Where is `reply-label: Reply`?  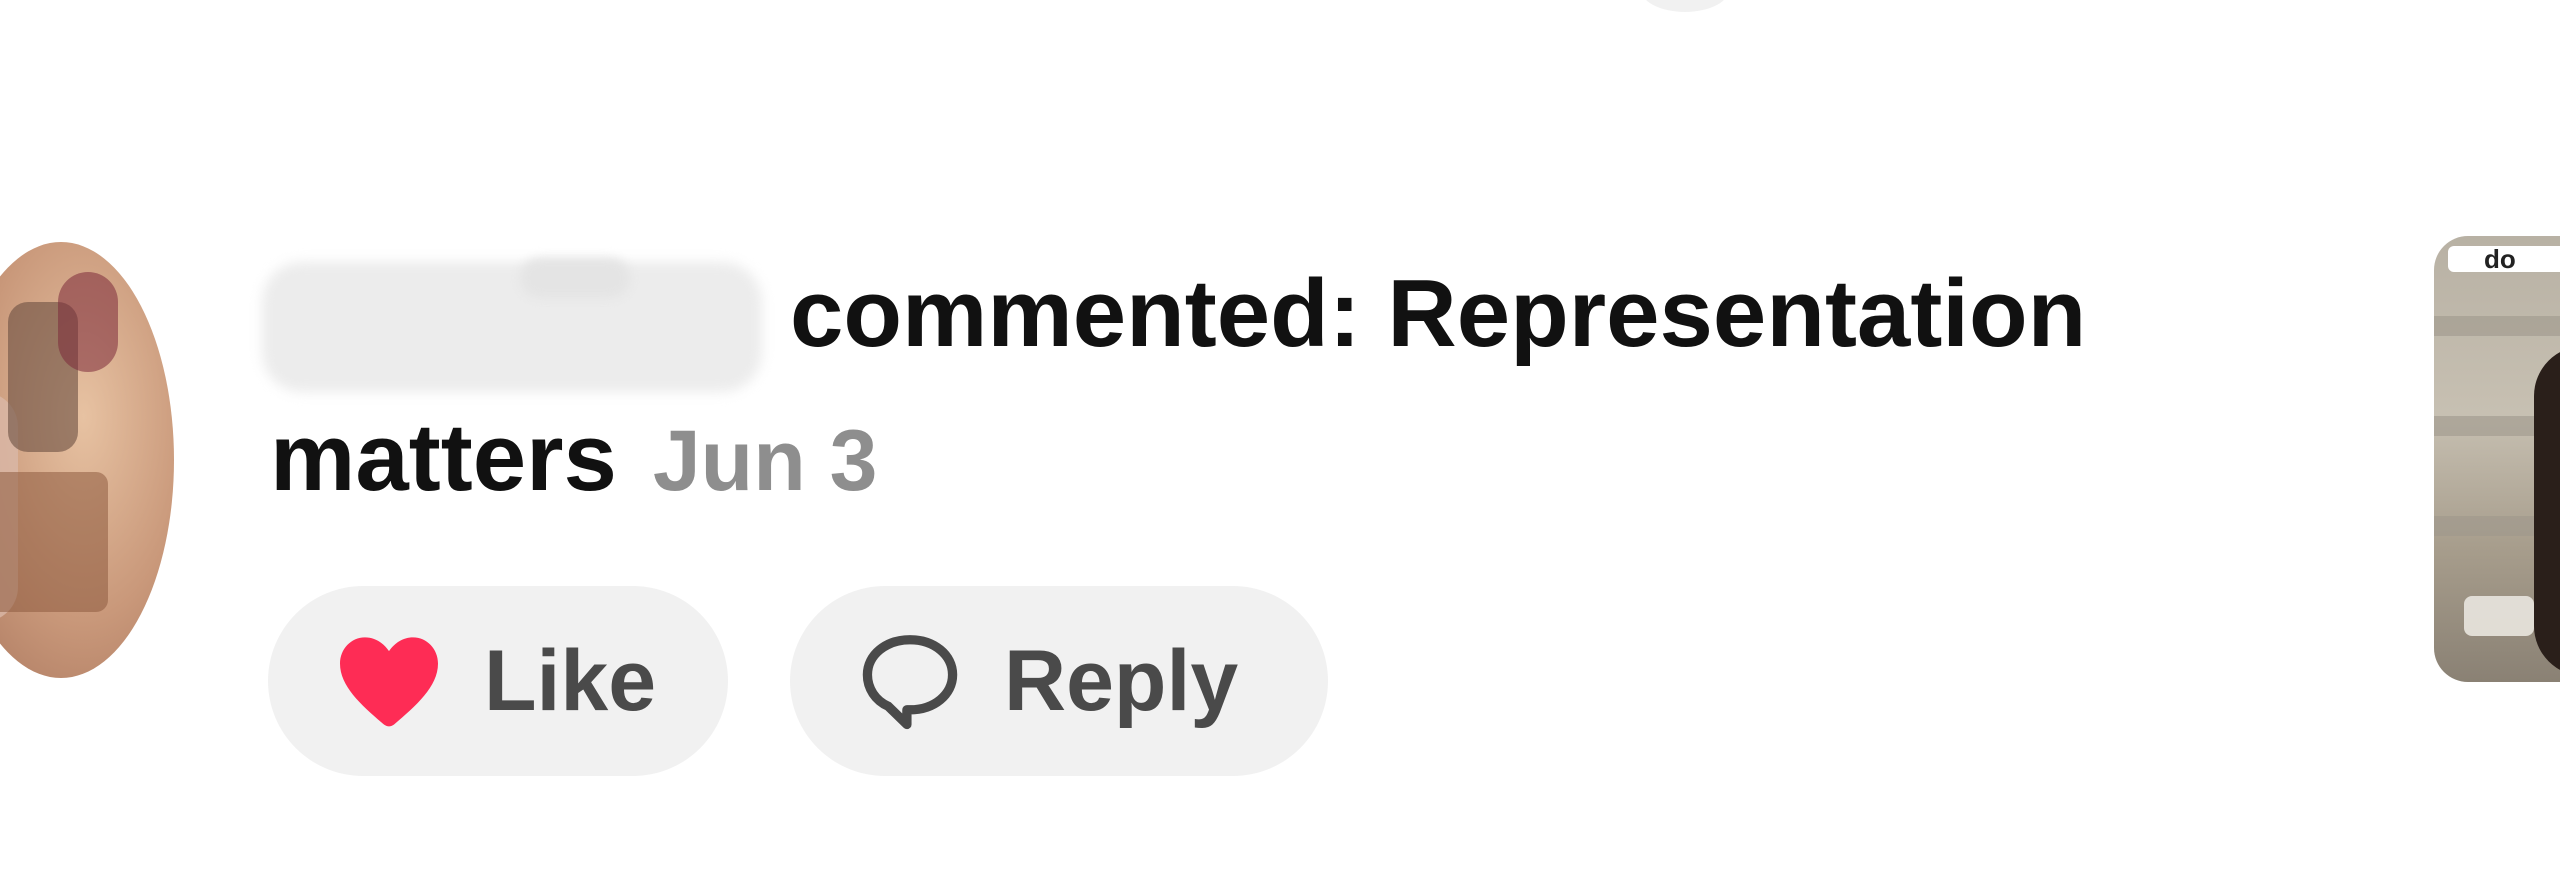 reply-label: Reply is located at coordinates (1121, 680).